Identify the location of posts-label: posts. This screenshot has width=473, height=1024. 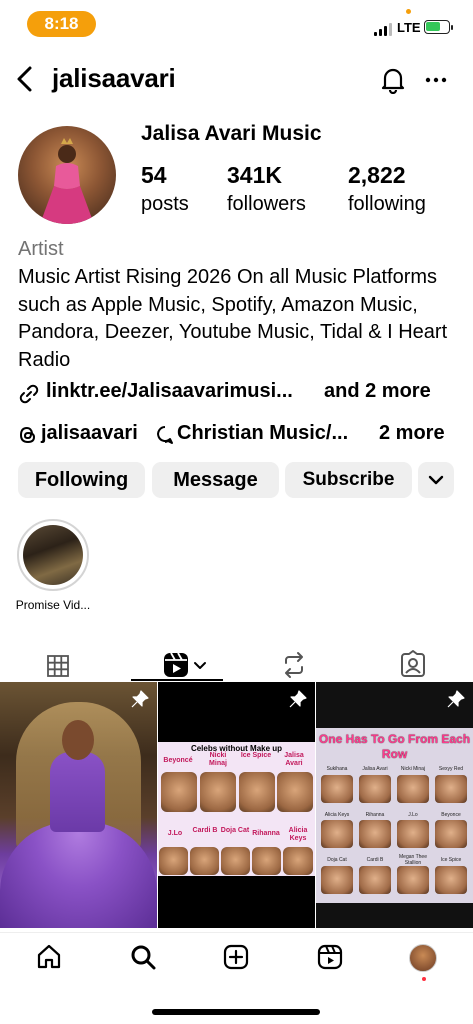
(165, 204).